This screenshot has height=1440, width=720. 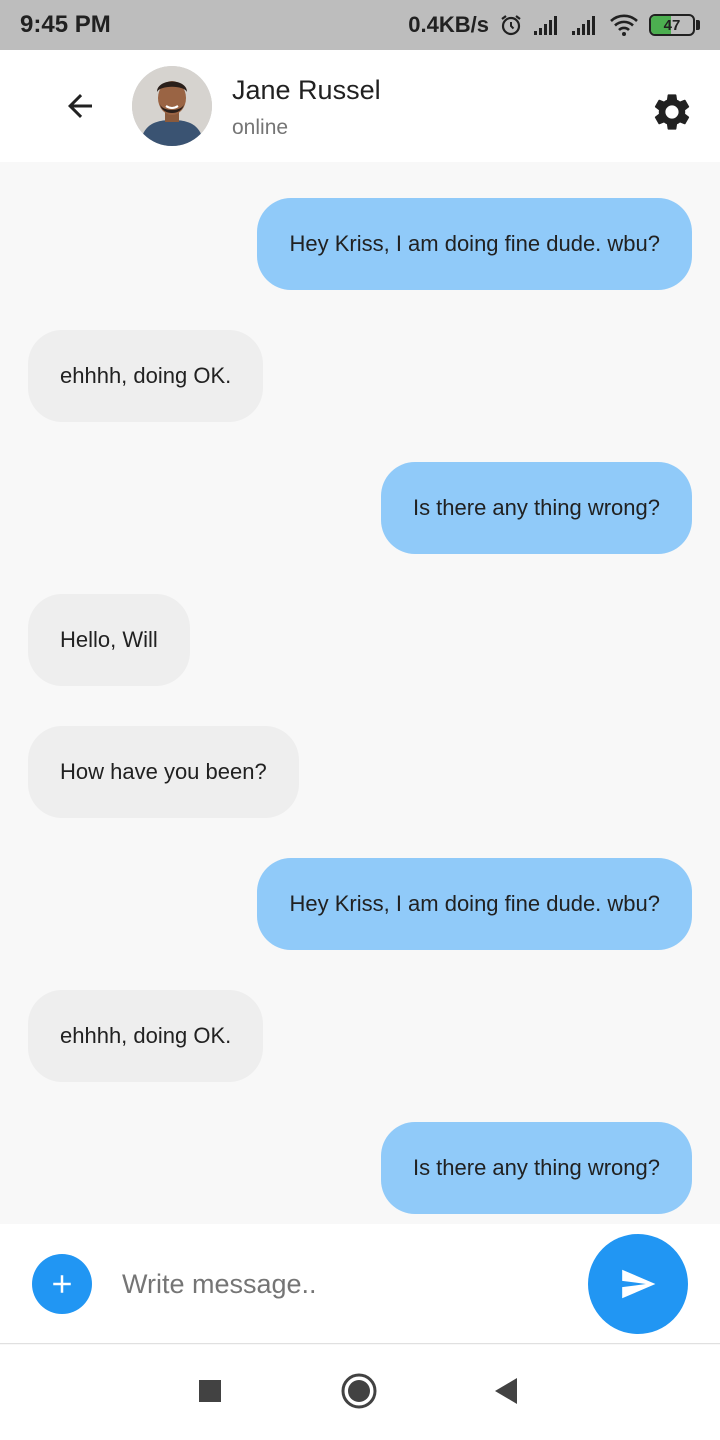 I want to click on network-speed: 0.4KB/s, so click(x=448, y=24).